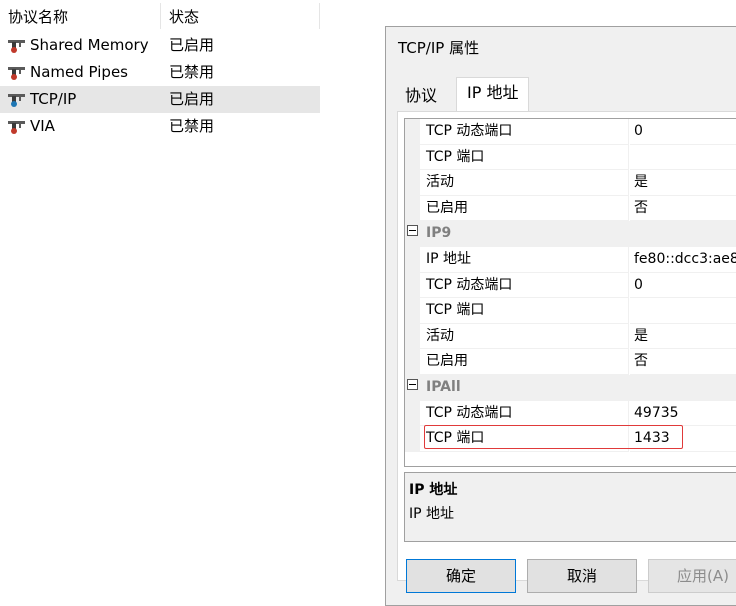 The width and height of the screenshot is (736, 606). What do you see at coordinates (493, 94) in the screenshot?
I see `tab-ip-addresses: IP 地址` at bounding box center [493, 94].